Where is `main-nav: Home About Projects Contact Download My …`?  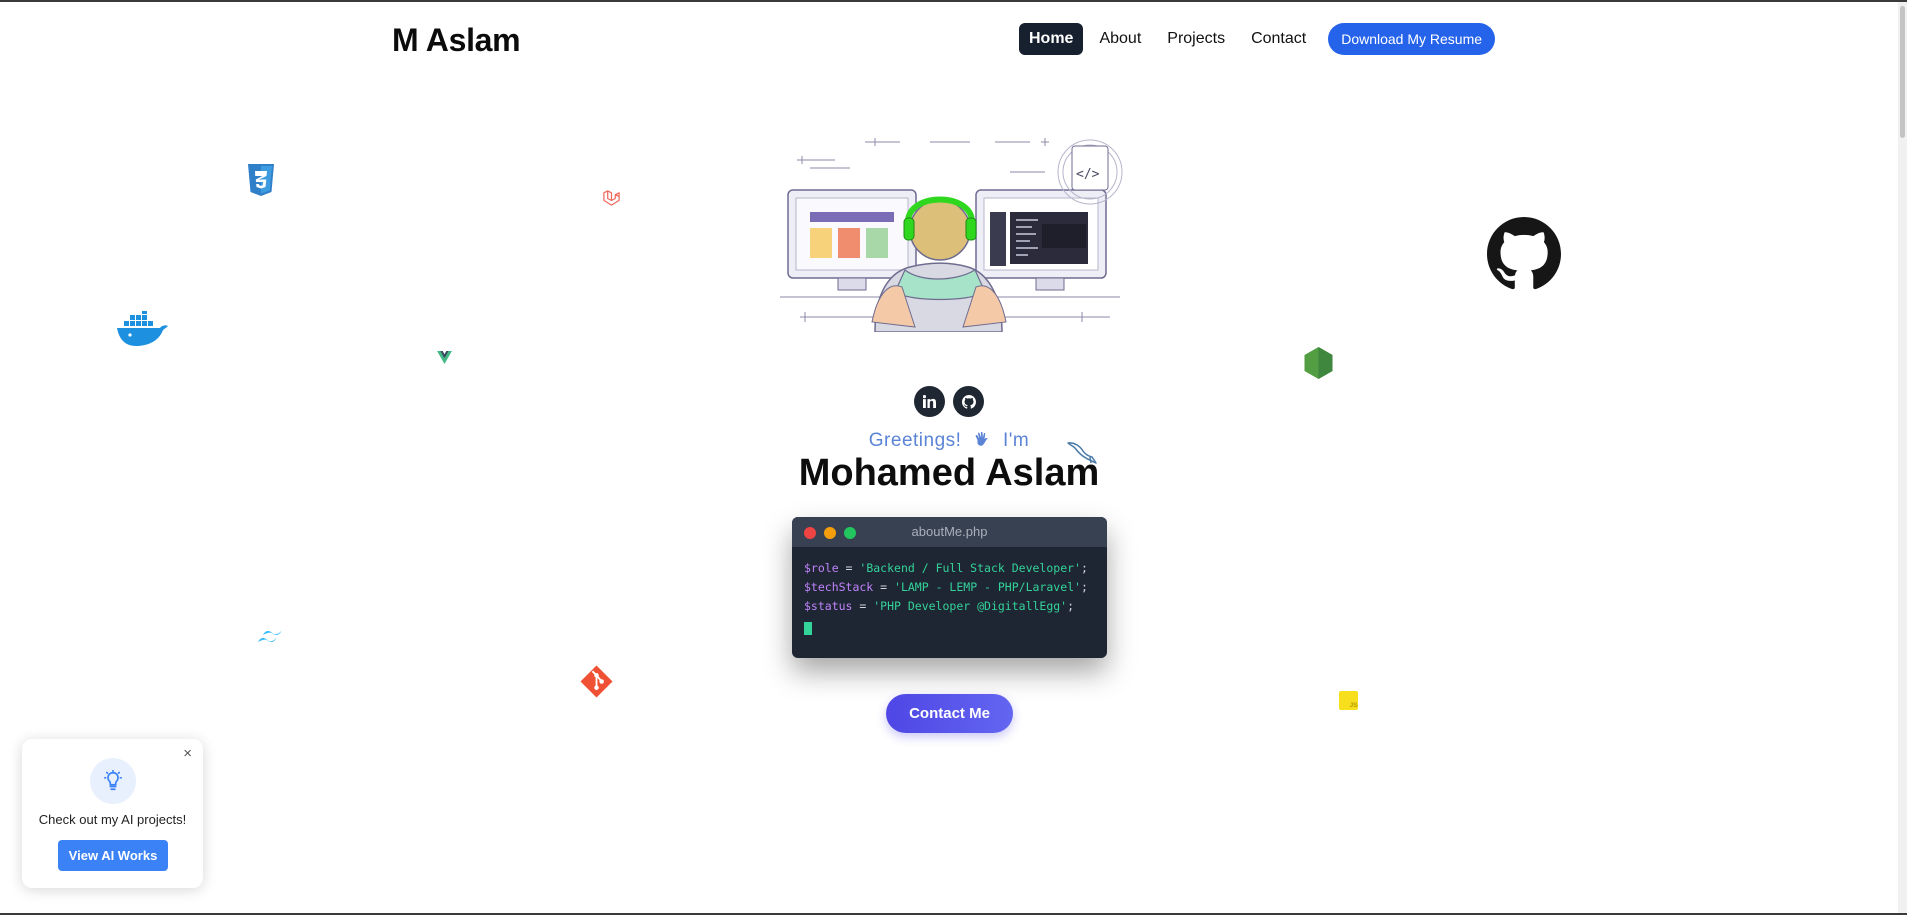 main-nav: Home About Projects Contact Download My … is located at coordinates (1257, 39).